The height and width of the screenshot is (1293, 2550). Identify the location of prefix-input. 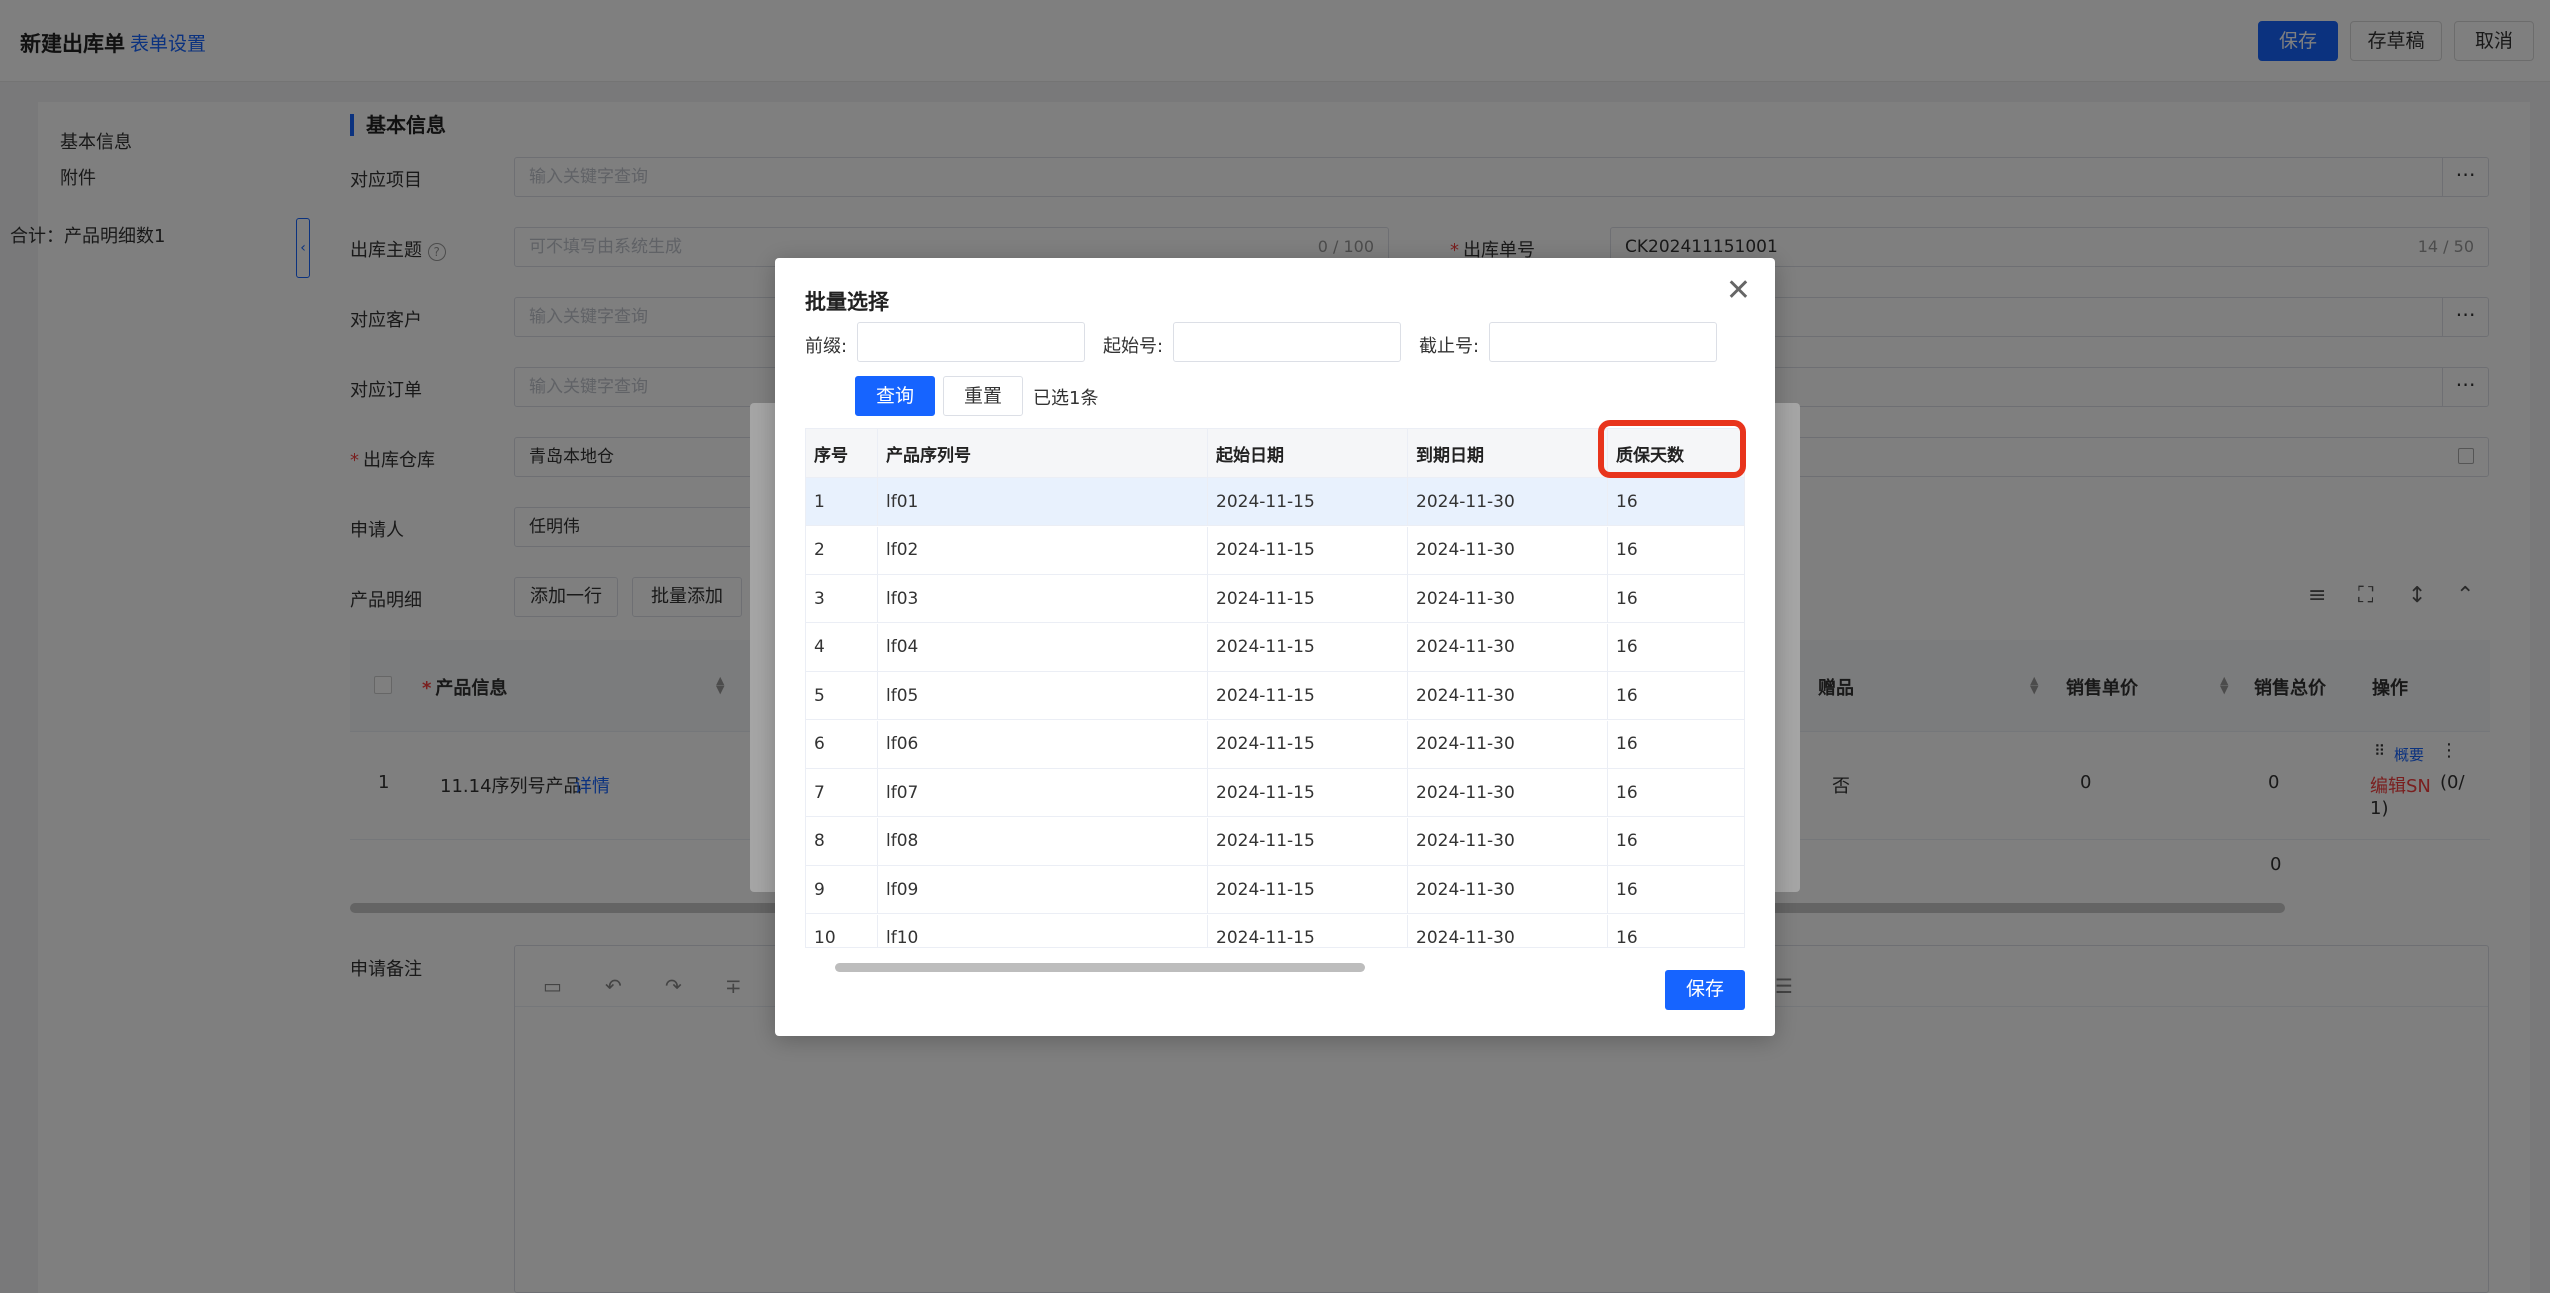
(971, 342).